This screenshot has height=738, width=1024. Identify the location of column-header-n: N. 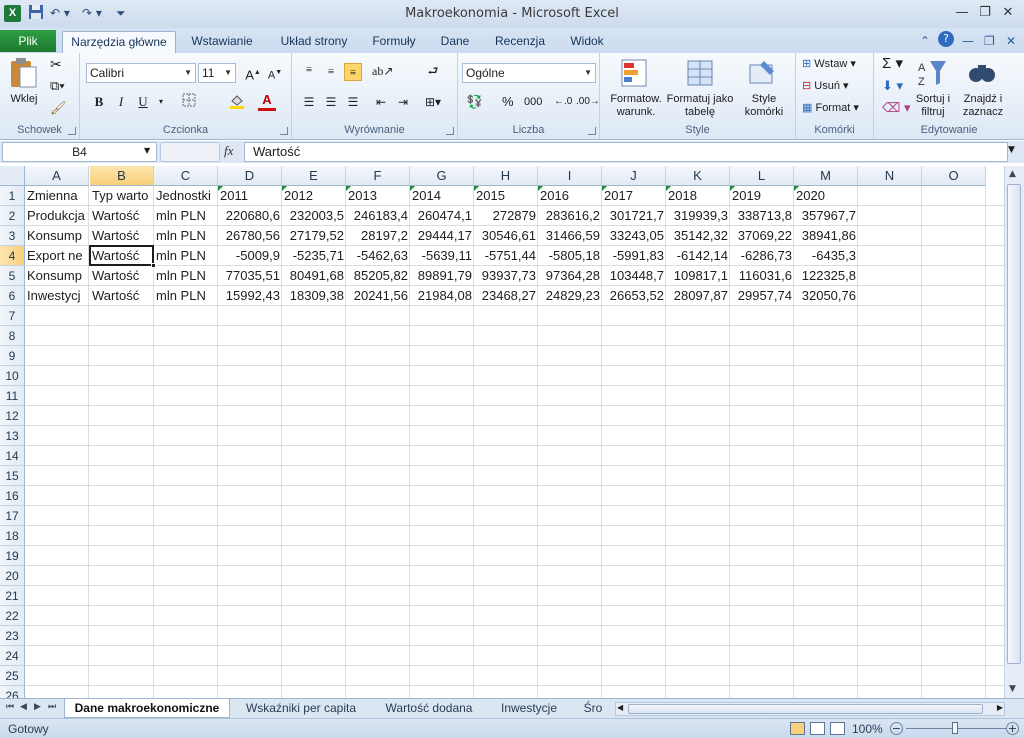
(890, 176).